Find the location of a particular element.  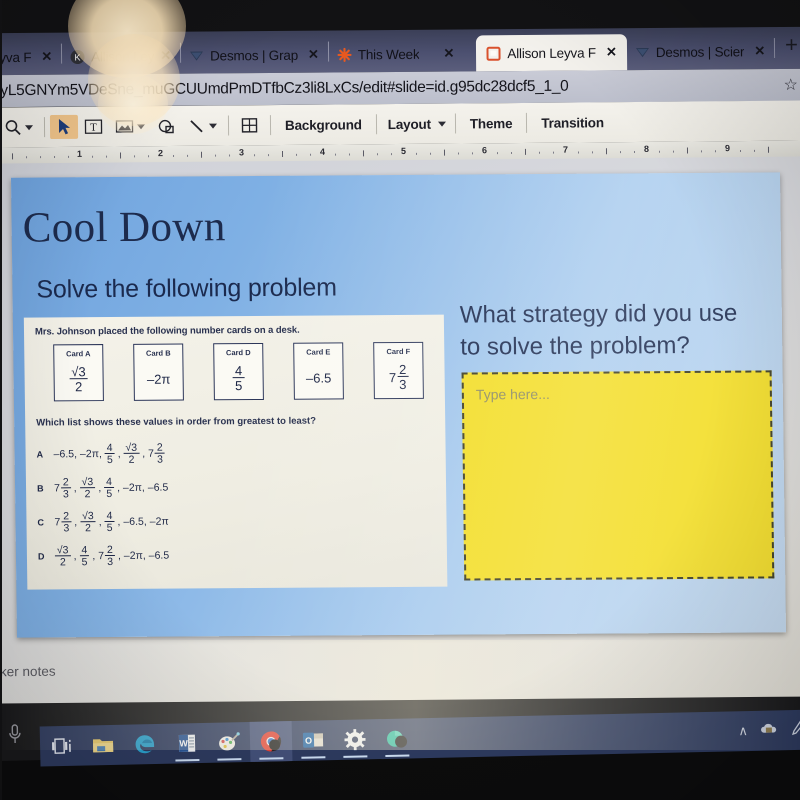

image-tool-button is located at coordinates (130, 126).